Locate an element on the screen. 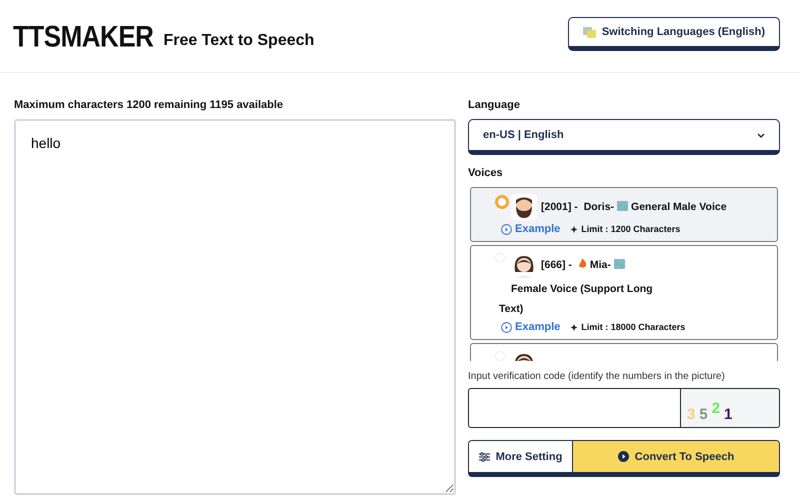  captcha-digit: 5 is located at coordinates (703, 414).